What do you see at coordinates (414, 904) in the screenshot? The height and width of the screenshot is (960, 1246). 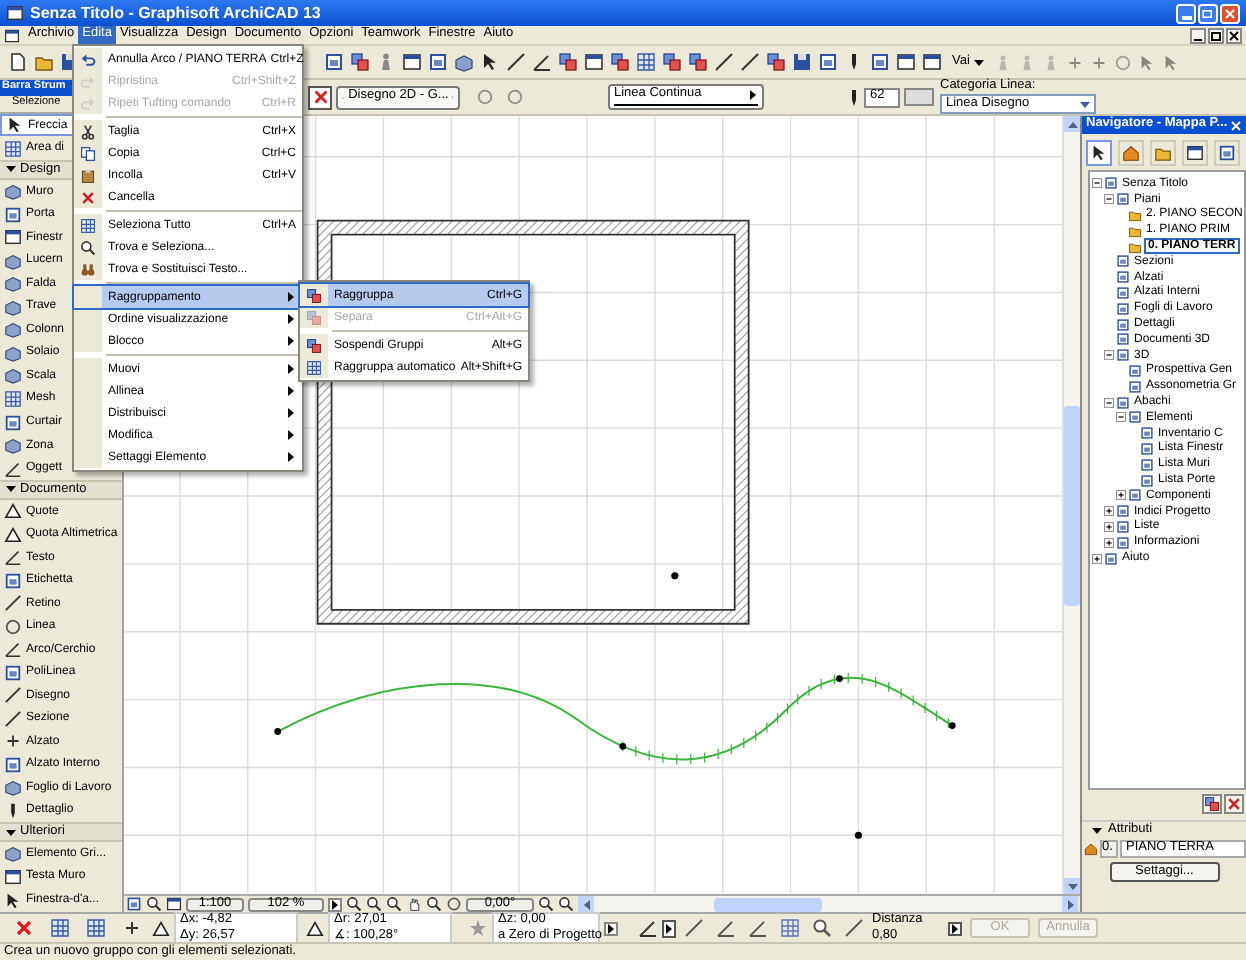 I see `hand-icon` at bounding box center [414, 904].